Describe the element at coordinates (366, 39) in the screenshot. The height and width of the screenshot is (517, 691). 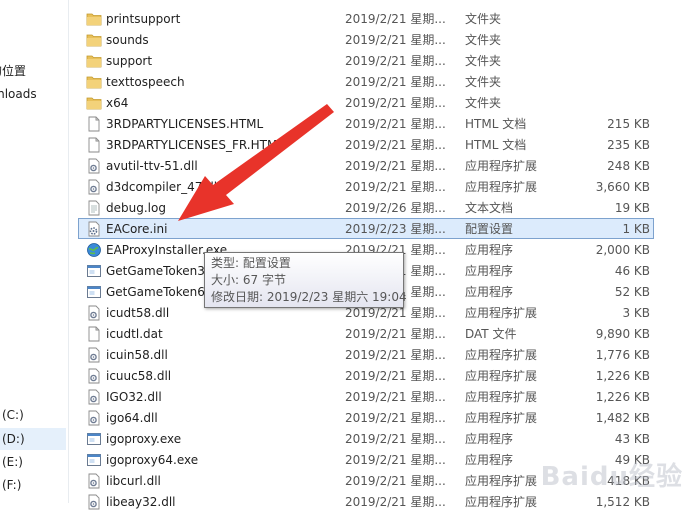
I see `file-row: sounds 2019/2/21 星期... 文件夹` at that location.